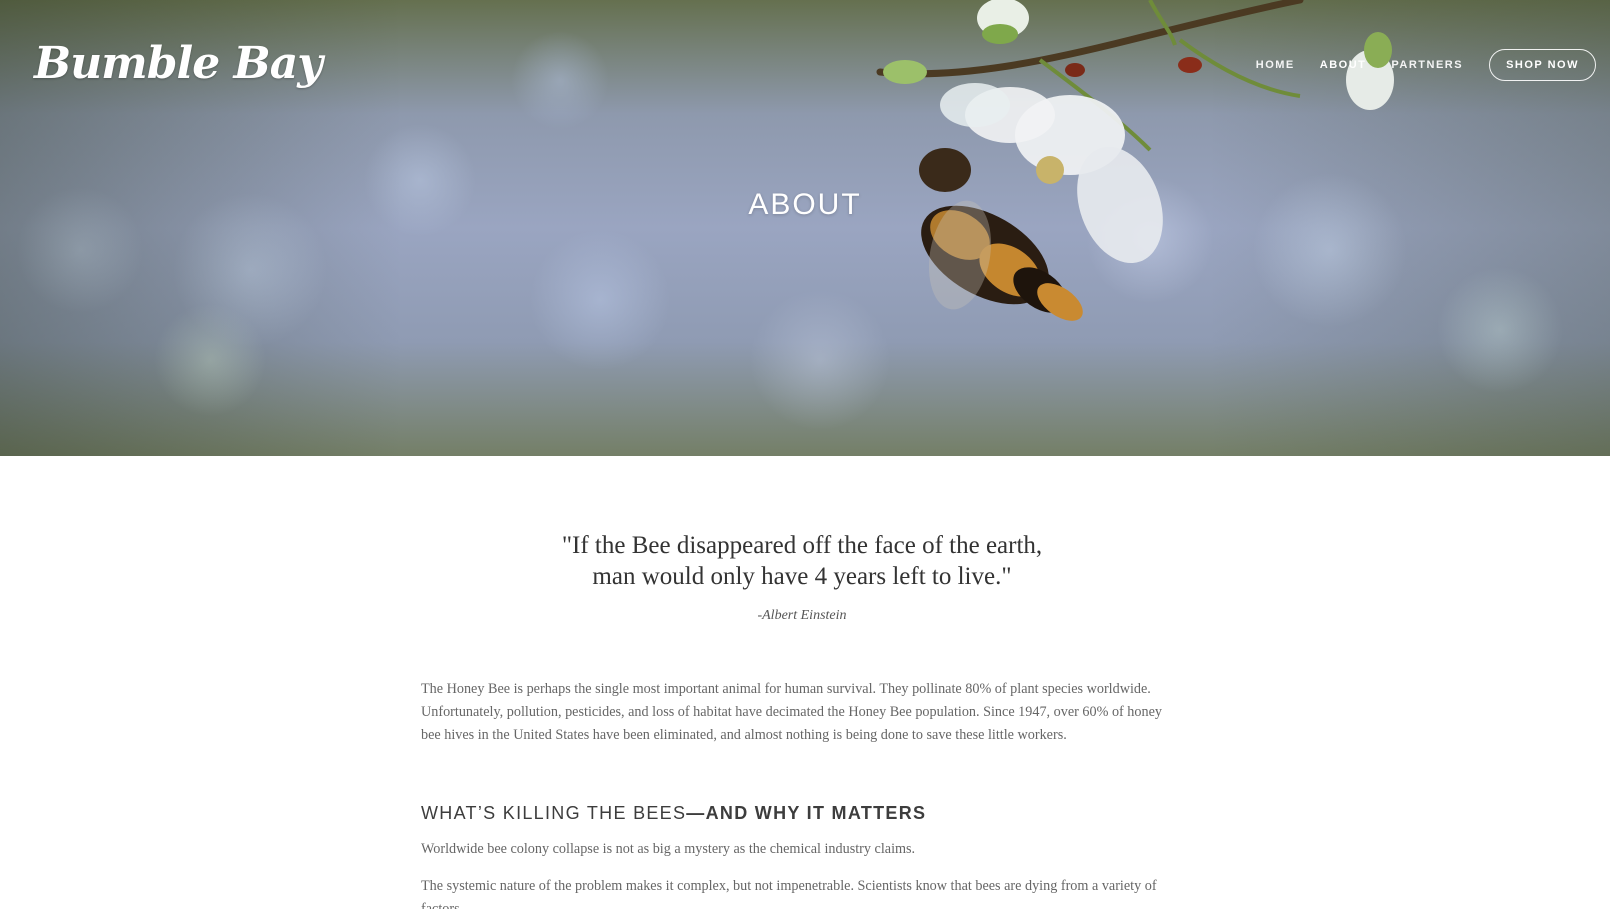 This screenshot has height=909, width=1610. Describe the element at coordinates (178, 63) in the screenshot. I see `logo-text: Bumble Bay` at that location.